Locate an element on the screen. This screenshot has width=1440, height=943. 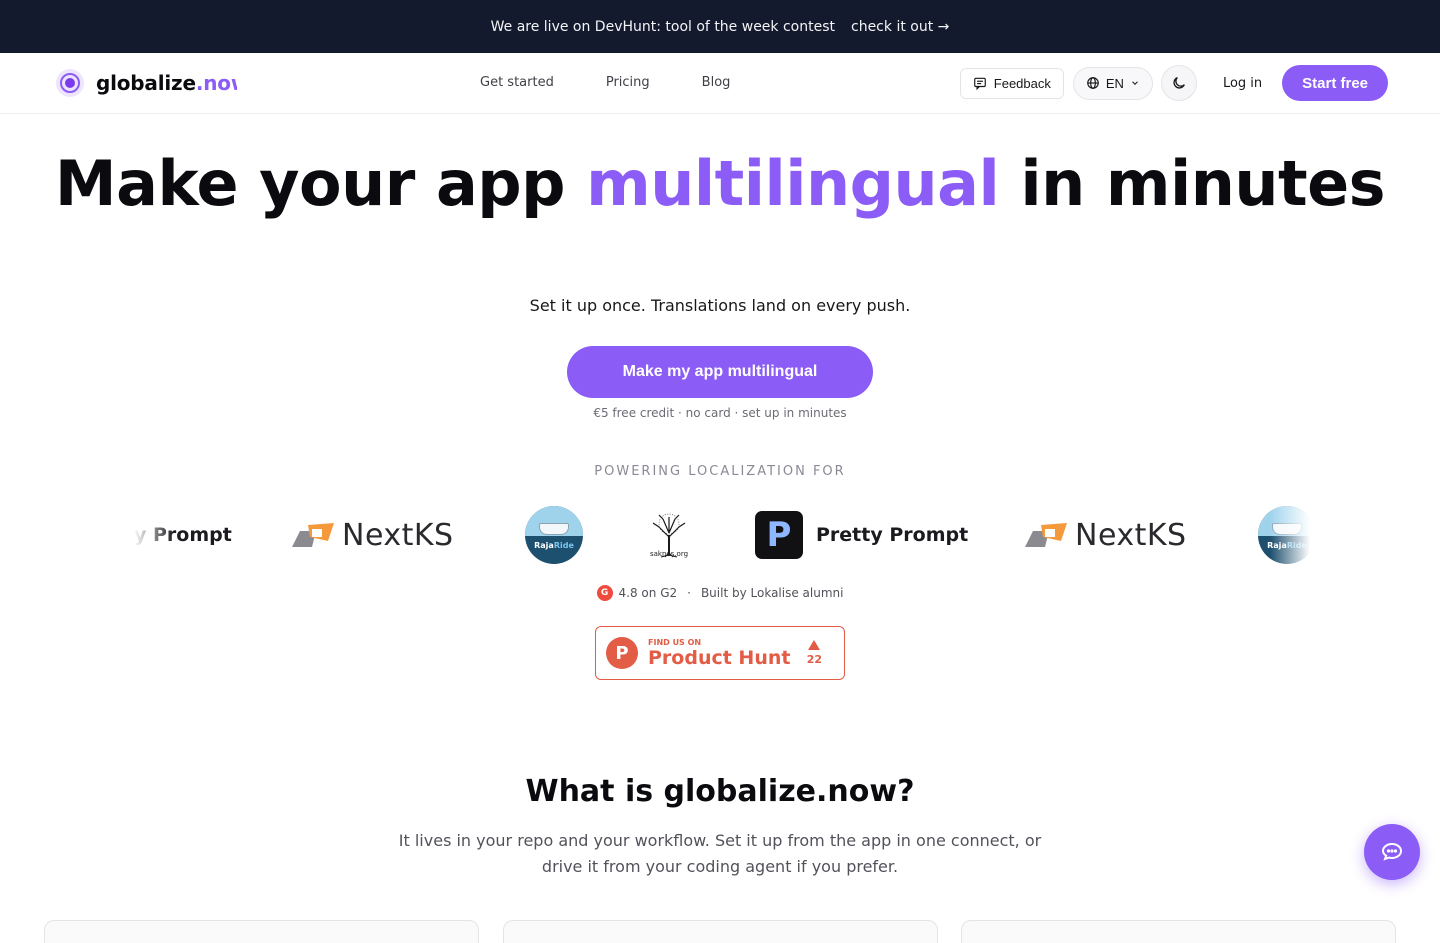
what-is-title: What is globalize.now? is located at coordinates (720, 791).